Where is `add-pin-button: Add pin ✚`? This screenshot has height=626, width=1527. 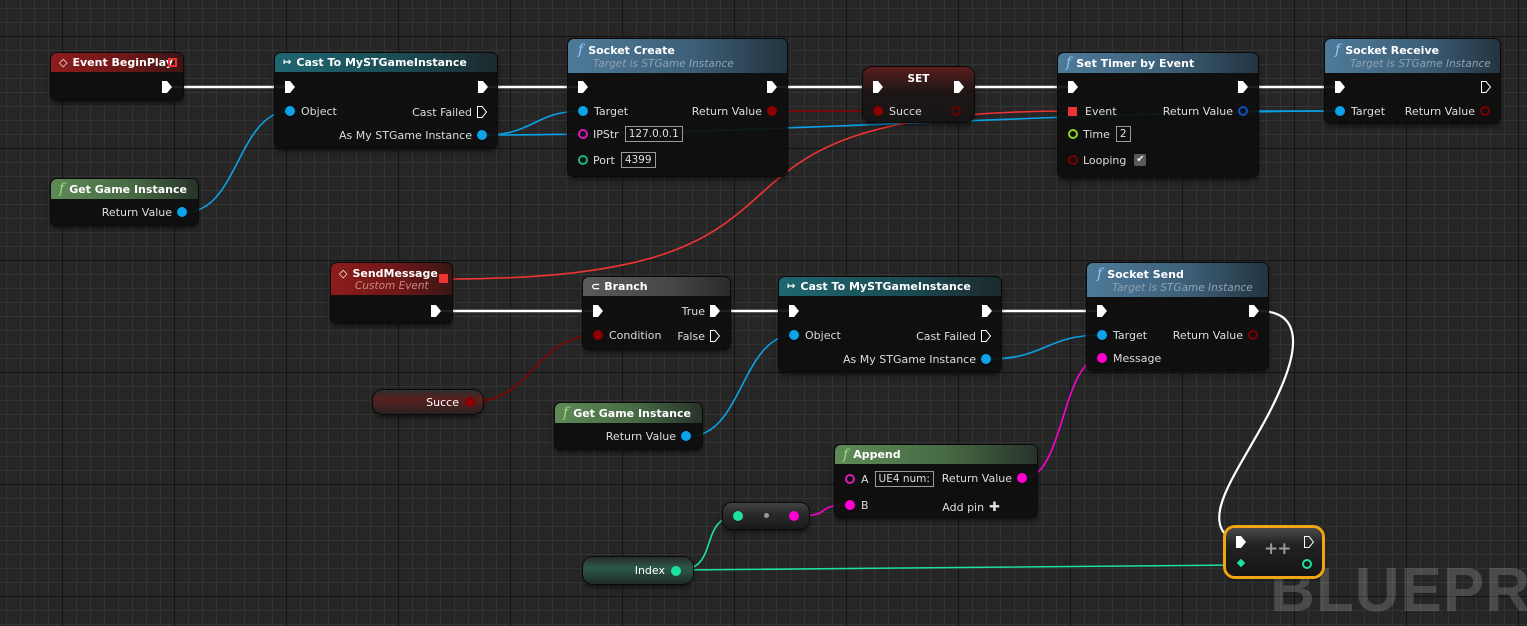 add-pin-button: Add pin ✚ is located at coordinates (971, 507).